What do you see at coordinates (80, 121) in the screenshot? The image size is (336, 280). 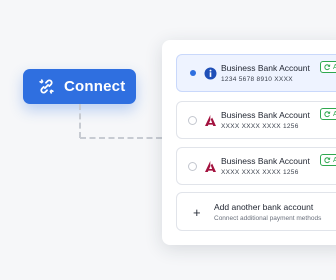 I see `connector-line-vertical` at bounding box center [80, 121].